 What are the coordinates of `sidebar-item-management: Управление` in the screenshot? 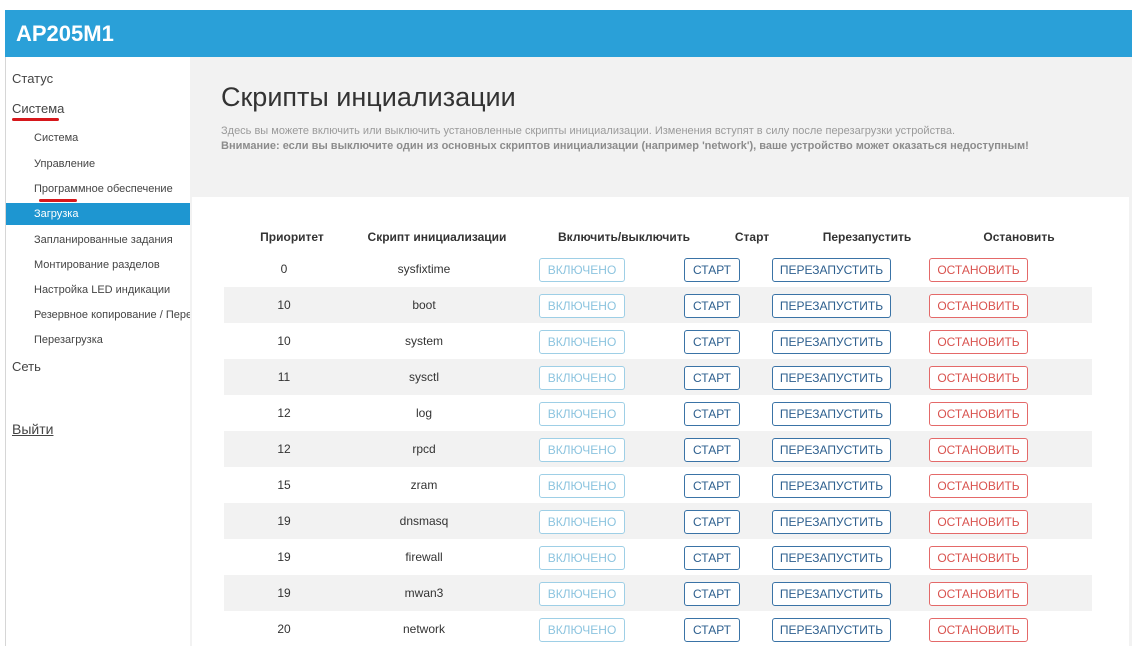 It's located at (98, 164).